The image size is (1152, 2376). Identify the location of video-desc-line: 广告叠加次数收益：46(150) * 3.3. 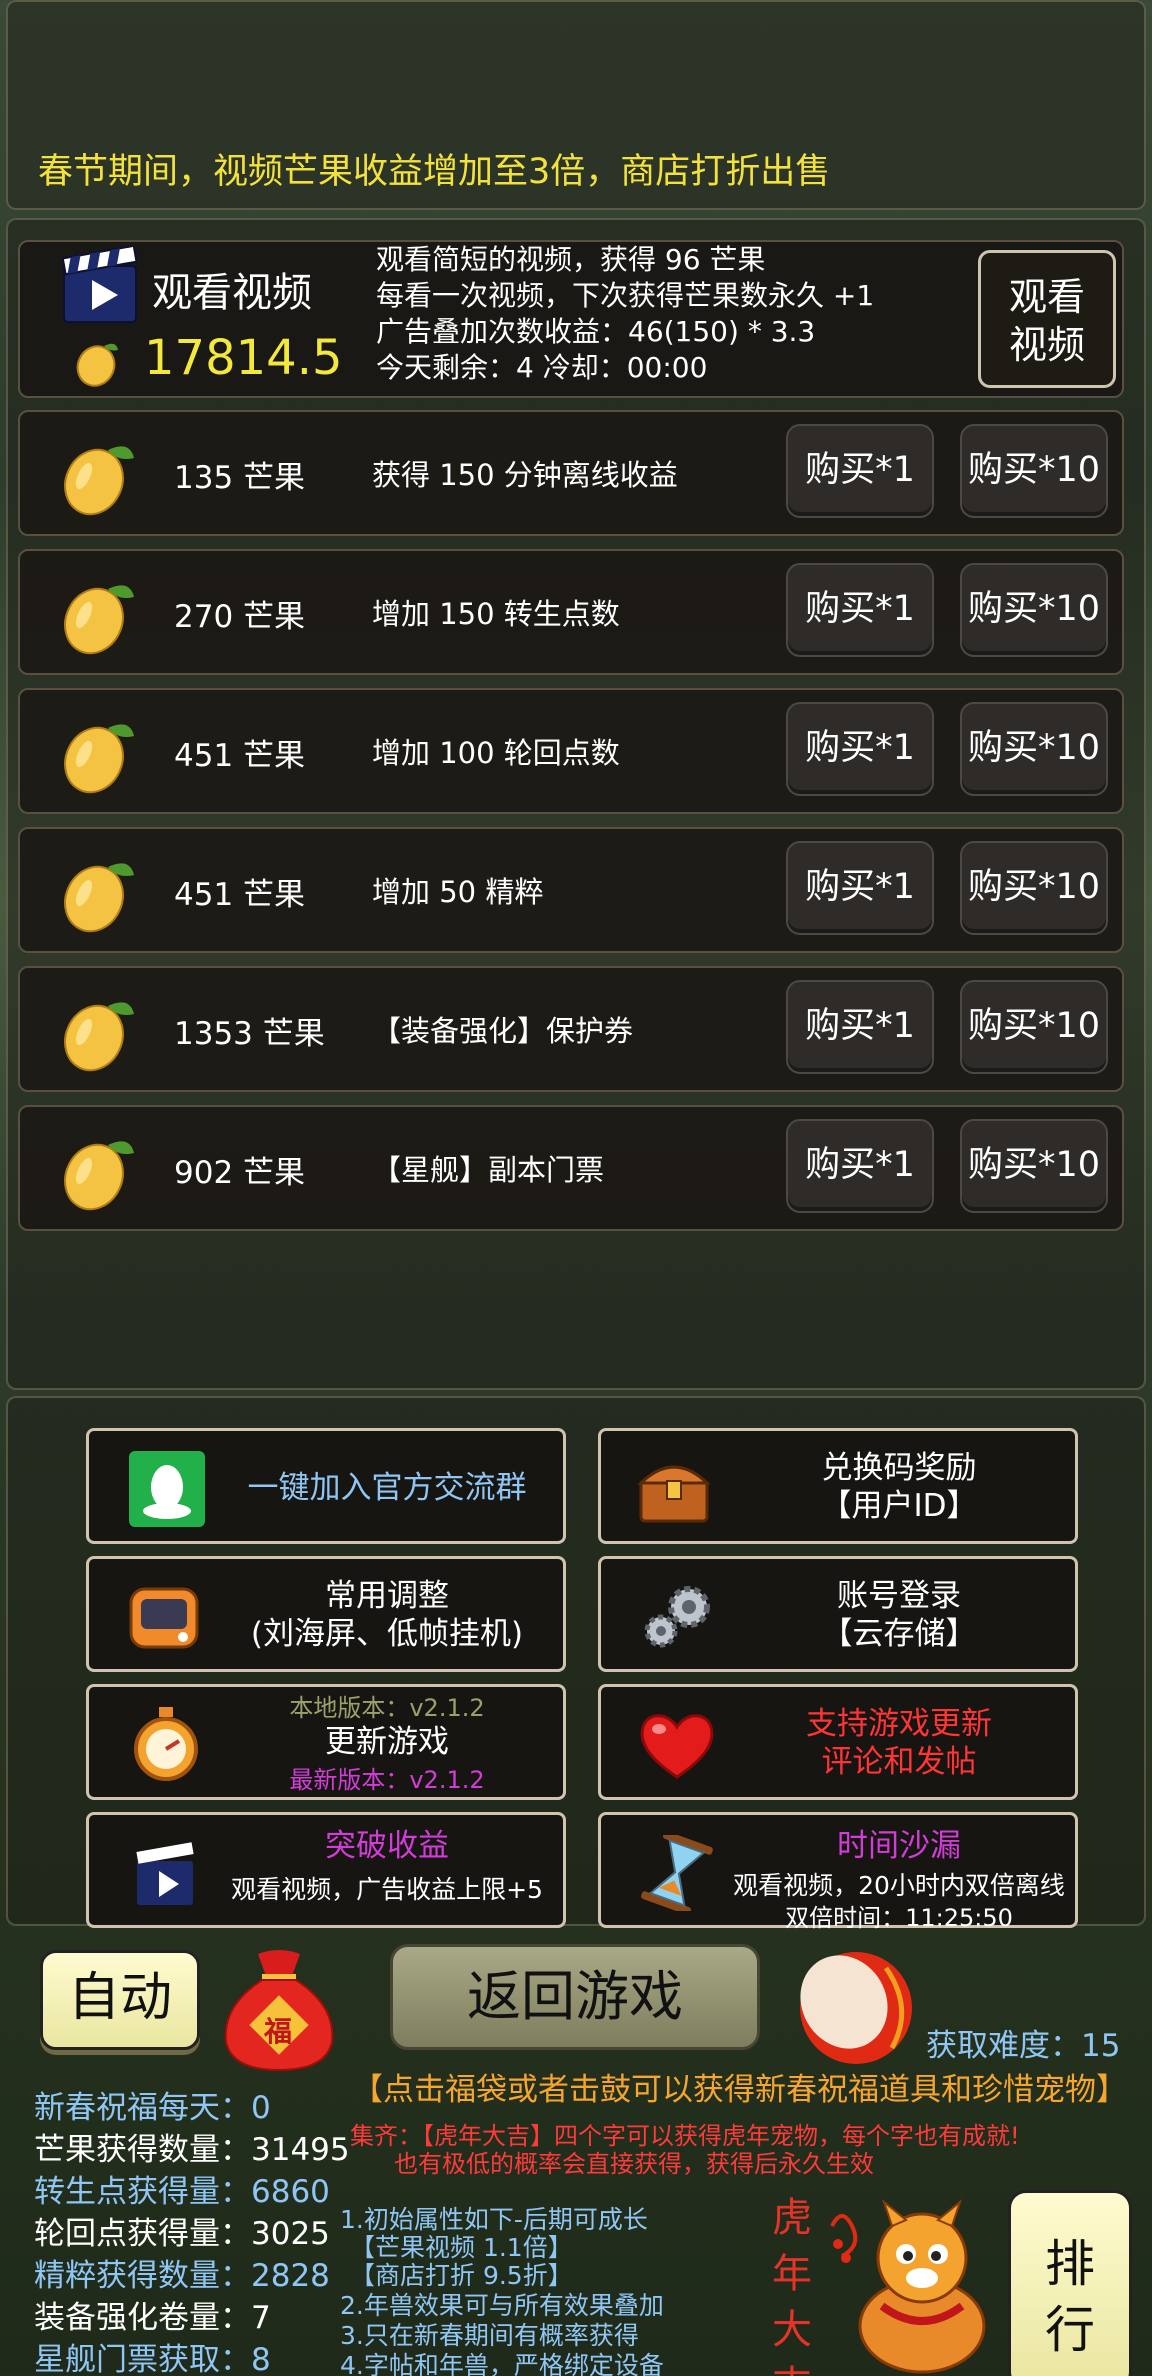
(596, 331).